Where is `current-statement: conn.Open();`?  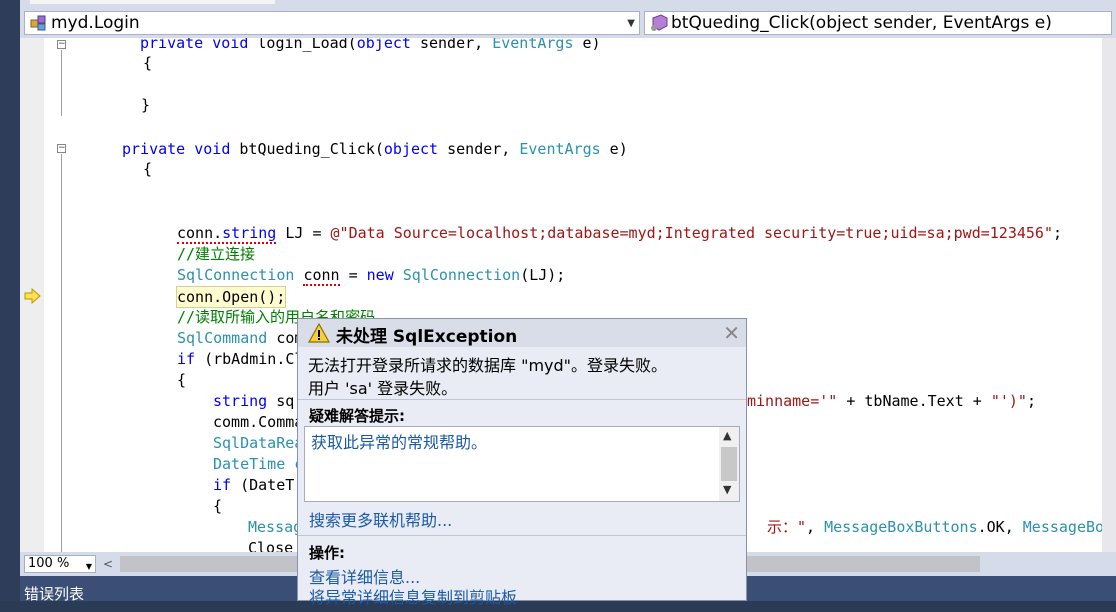 current-statement: conn.Open(); is located at coordinates (231, 297).